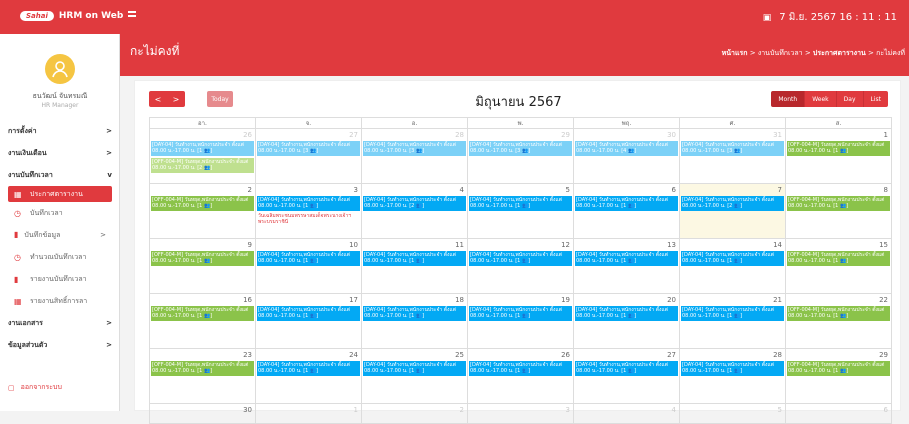 The width and height of the screenshot is (909, 424). Describe the element at coordinates (353, 245) in the screenshot. I see `day-number: 10` at that location.